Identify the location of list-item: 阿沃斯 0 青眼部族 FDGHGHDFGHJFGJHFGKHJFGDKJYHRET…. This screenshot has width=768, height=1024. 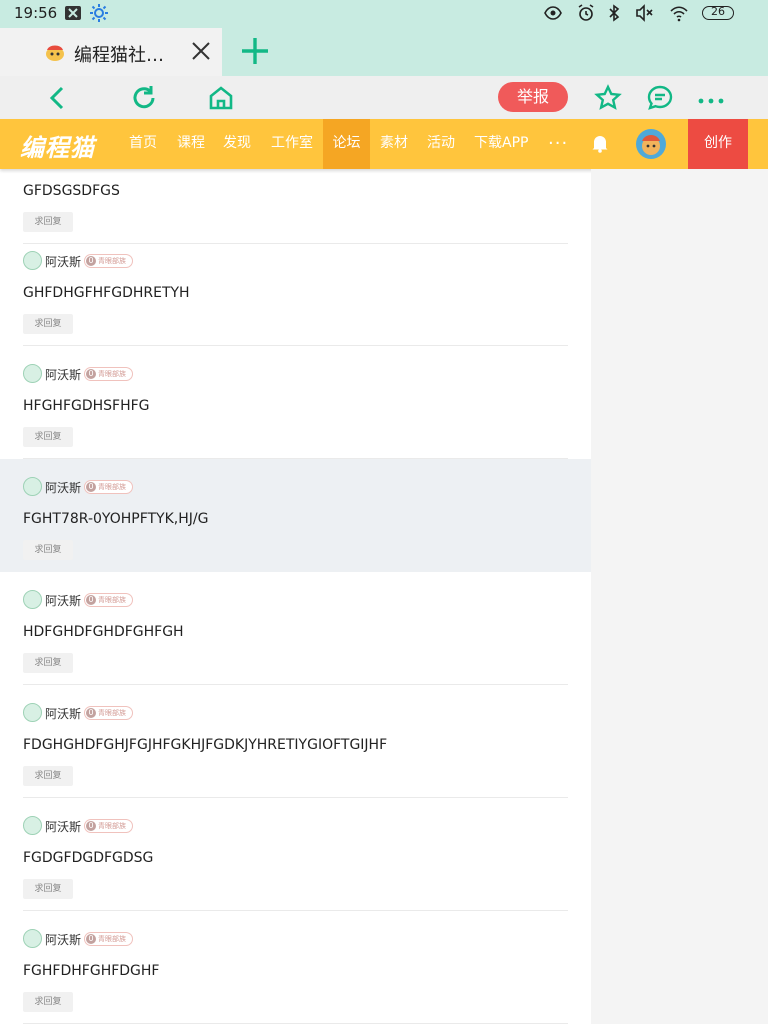
(295, 741).